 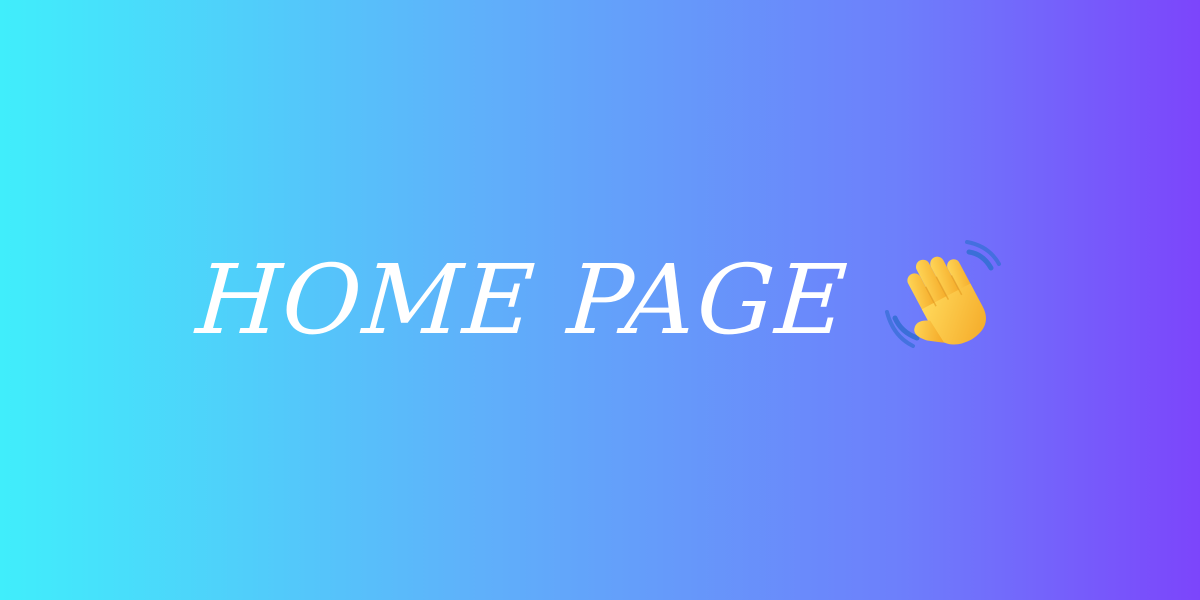 What do you see at coordinates (942, 294) in the screenshot?
I see `waving-hand-icon` at bounding box center [942, 294].